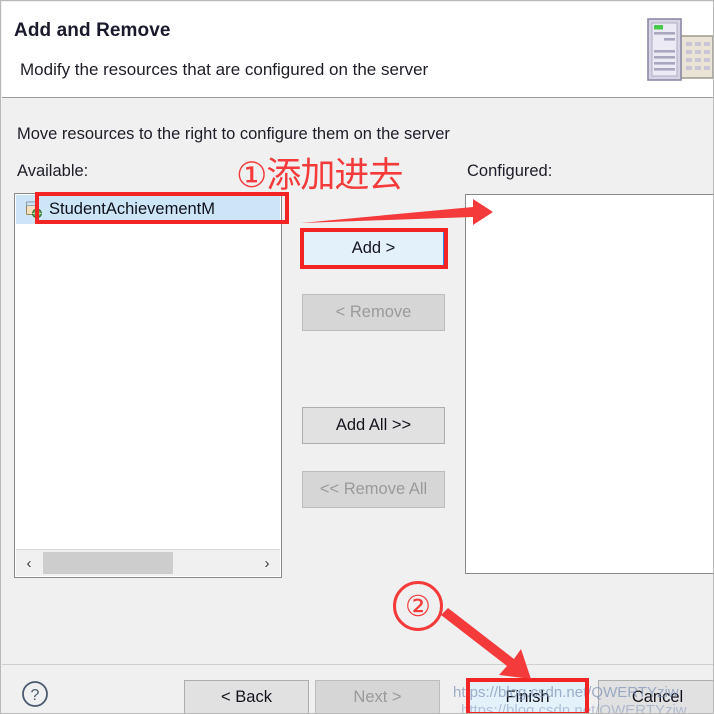 The width and height of the screenshot is (714, 714). Describe the element at coordinates (373, 489) in the screenshot. I see `remove-all-button: << Remove All` at that location.